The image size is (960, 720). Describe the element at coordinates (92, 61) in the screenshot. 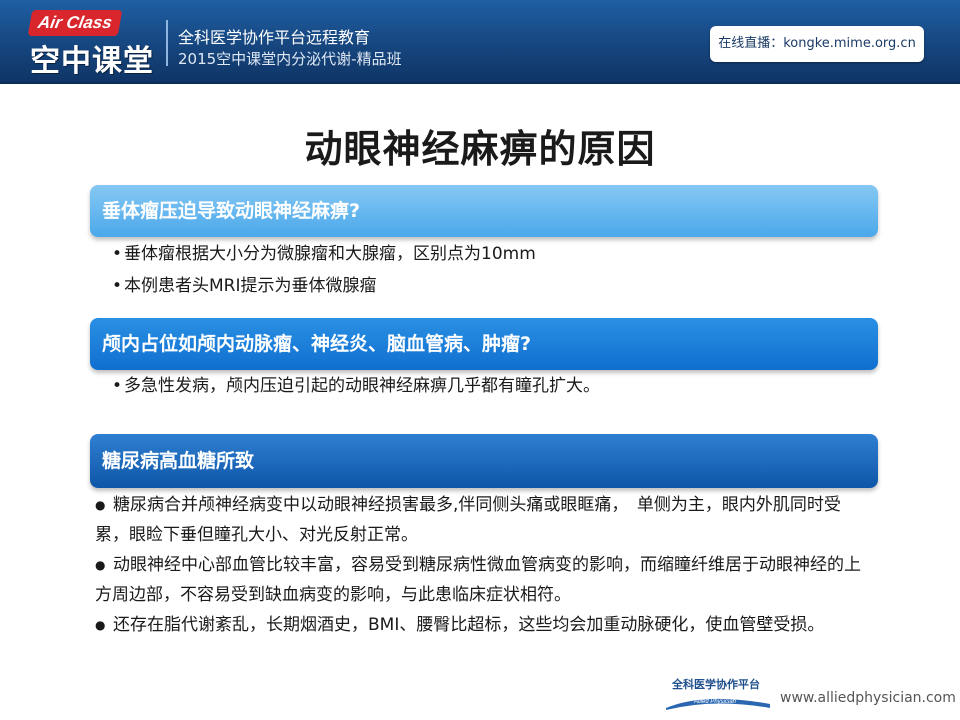

I see `air-class-logo-text: 空中课堂` at that location.